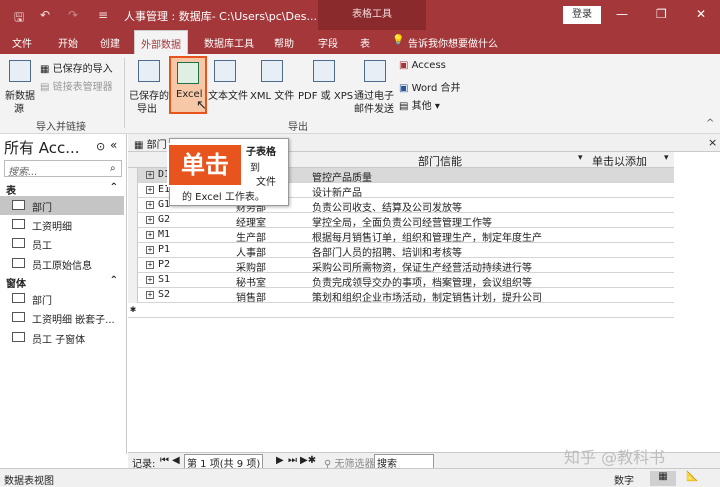 This screenshot has width=720, height=487. What do you see at coordinates (308, 460) in the screenshot?
I see `new-record-icon: ▶✱` at bounding box center [308, 460].